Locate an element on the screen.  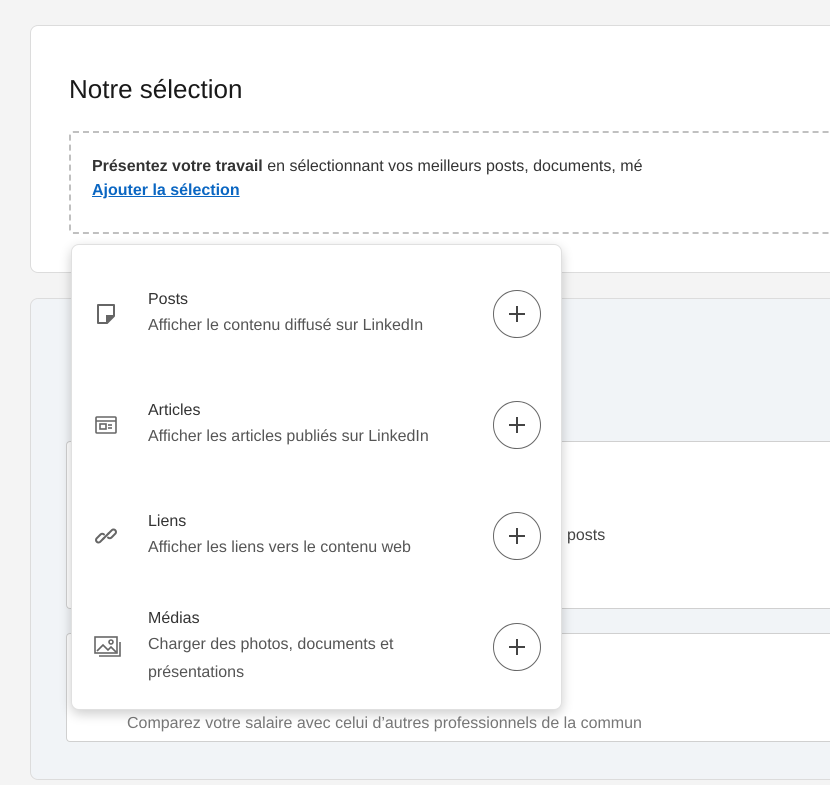
menu-item: Articles Afficher les articles publiés sur LinkedIn is located at coordinates (316, 425).